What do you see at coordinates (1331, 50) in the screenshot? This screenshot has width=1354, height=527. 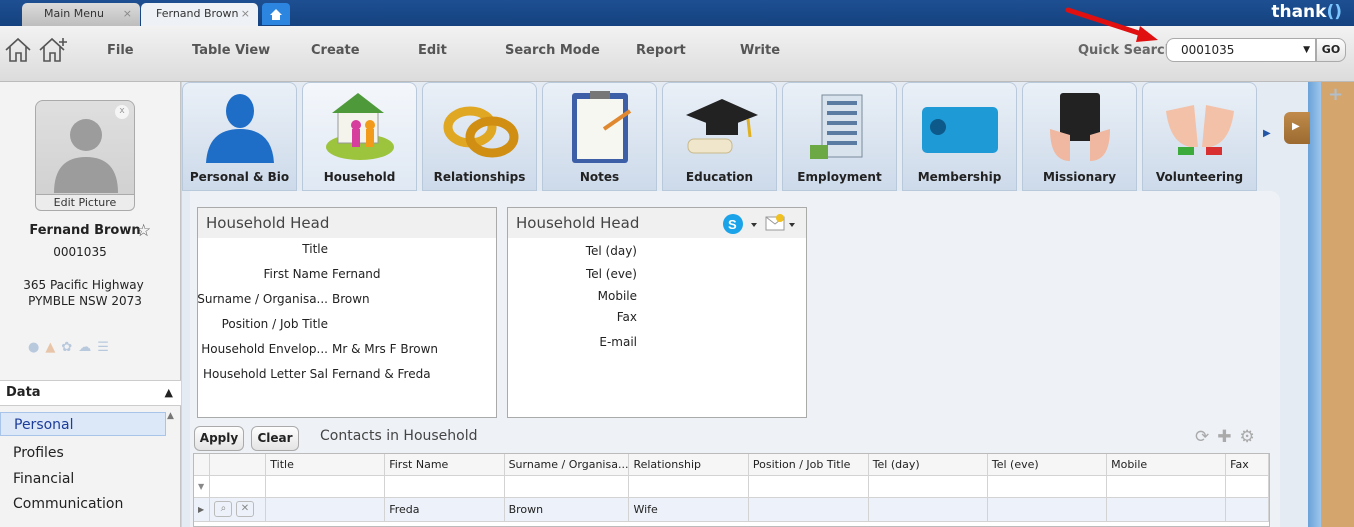 I see `go-button: GO` at bounding box center [1331, 50].